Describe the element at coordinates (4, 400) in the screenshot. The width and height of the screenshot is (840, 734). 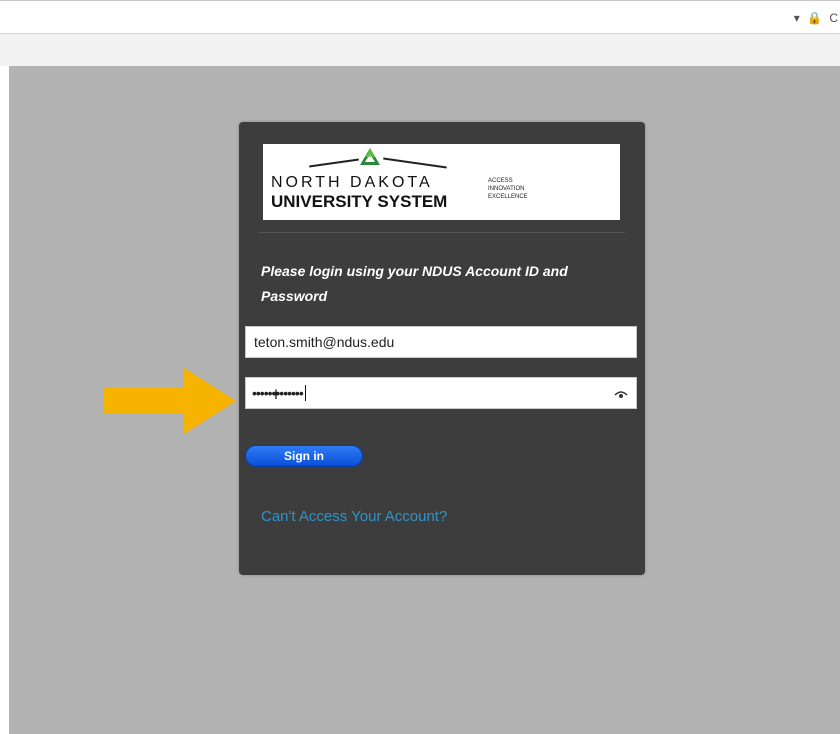
I see `window-left-edge` at that location.